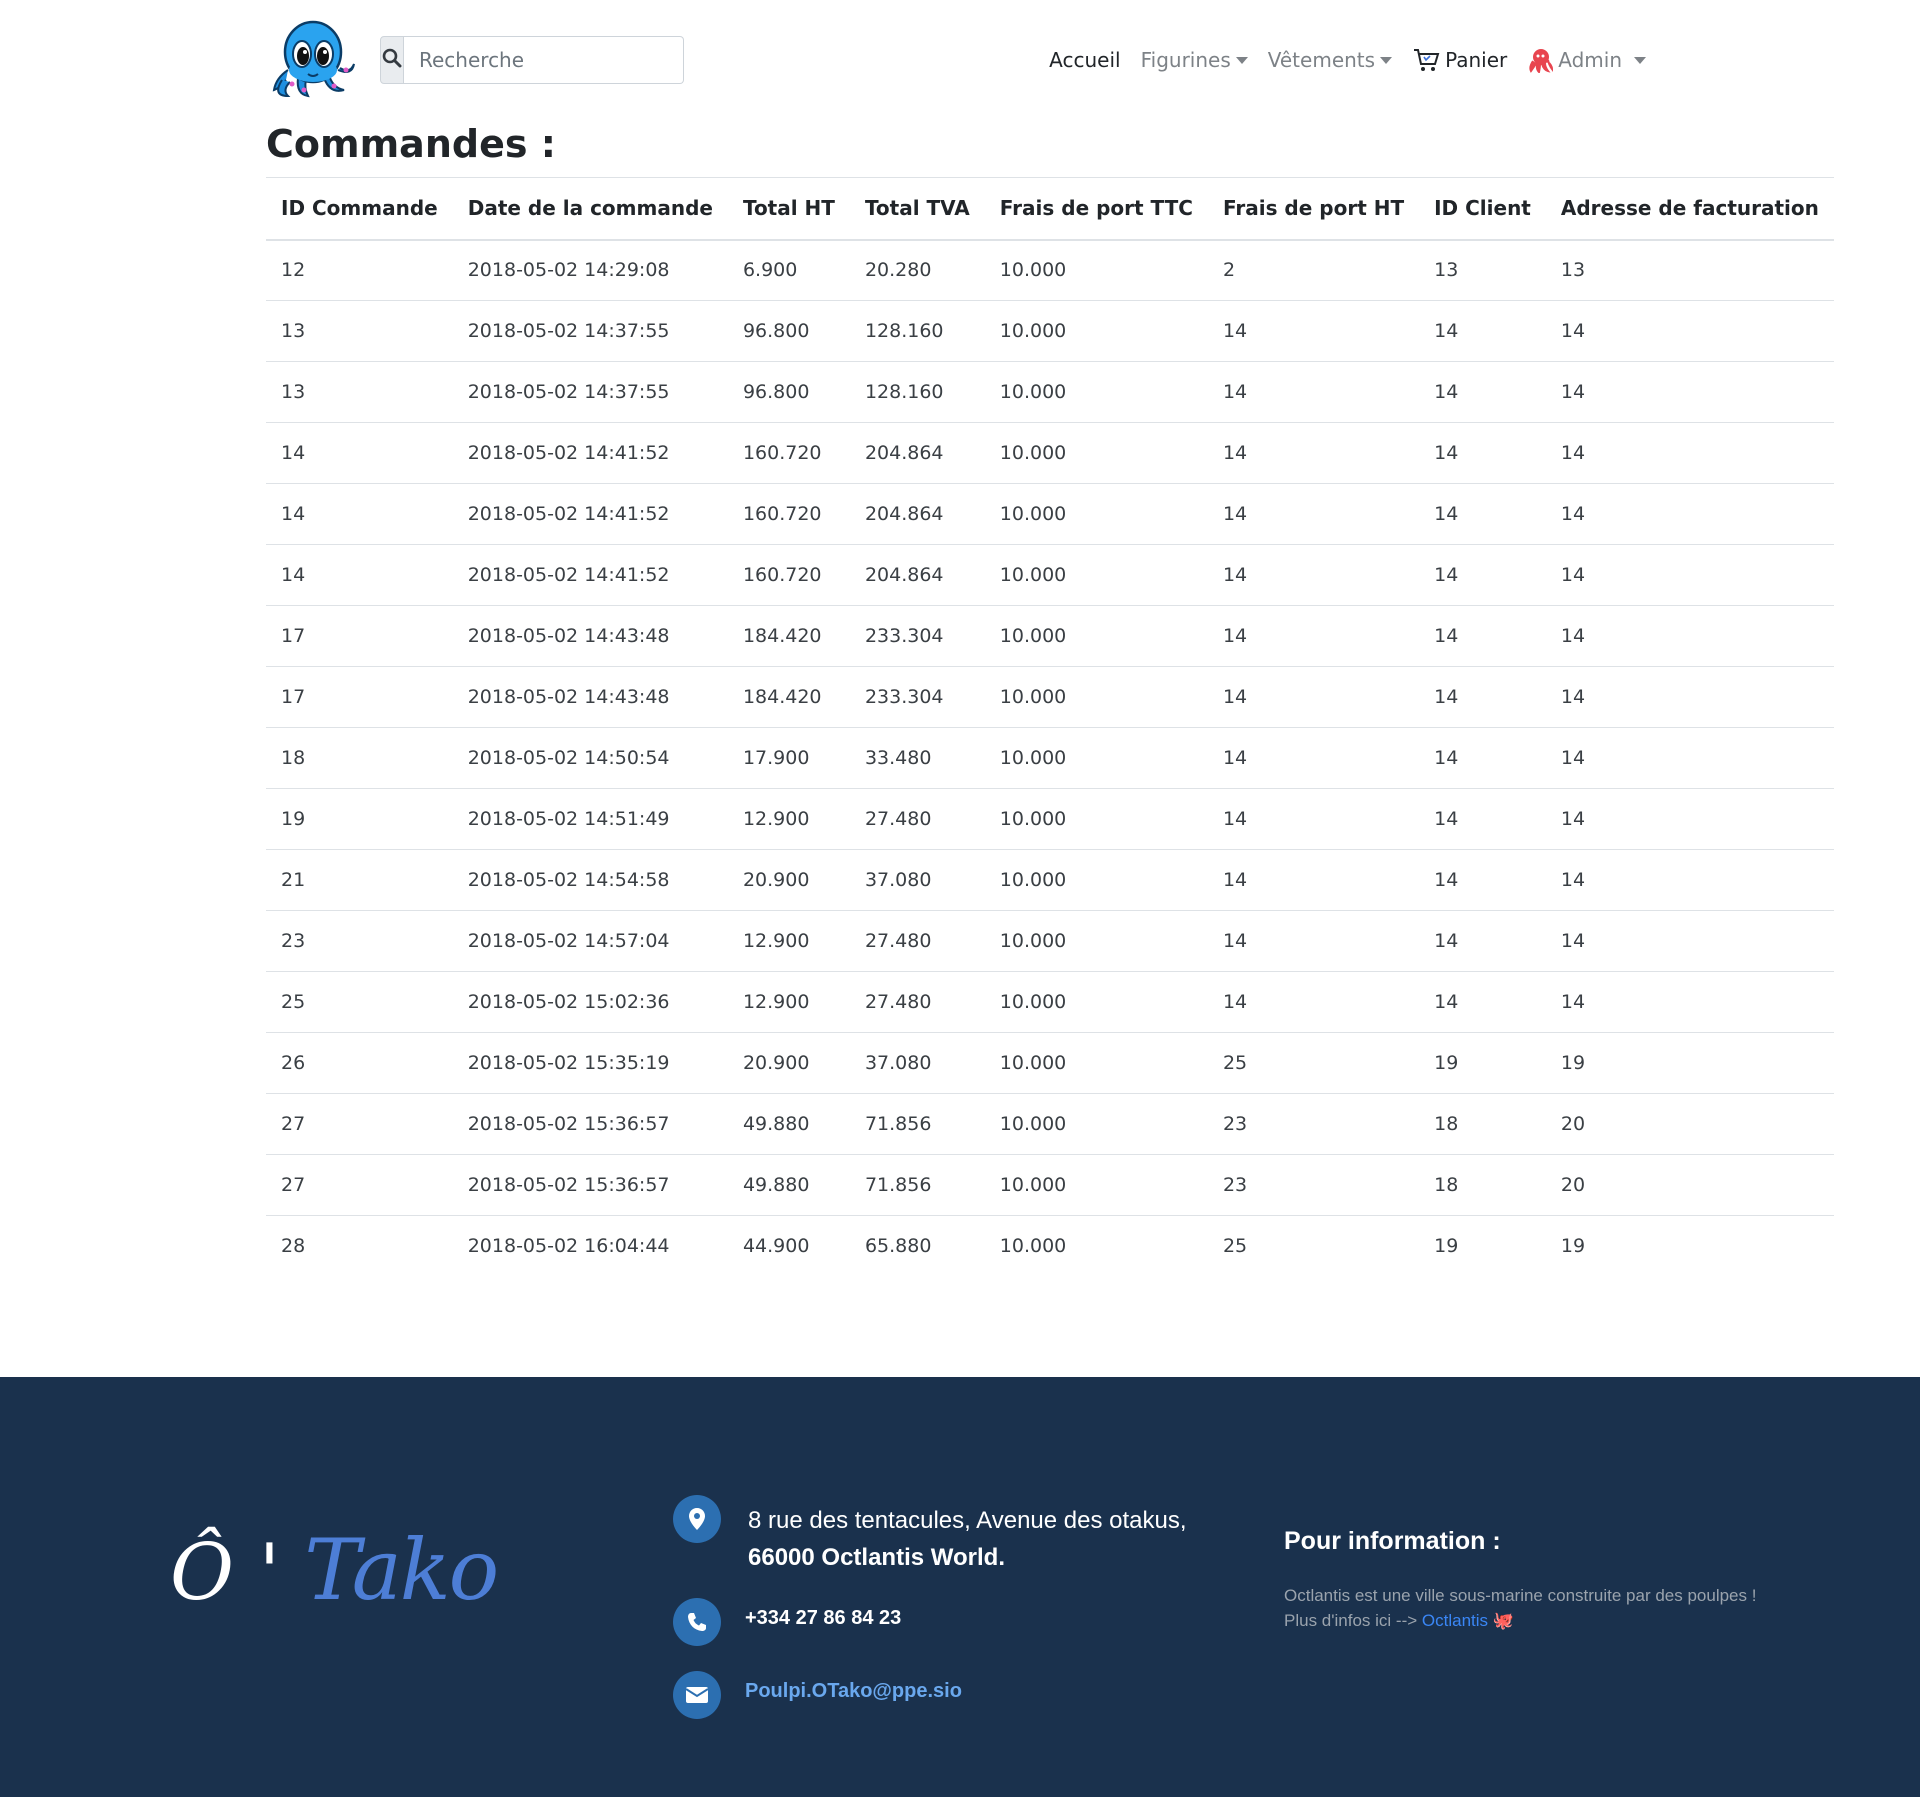 This screenshot has width=1920, height=1797. I want to click on search-bar, so click(532, 60).